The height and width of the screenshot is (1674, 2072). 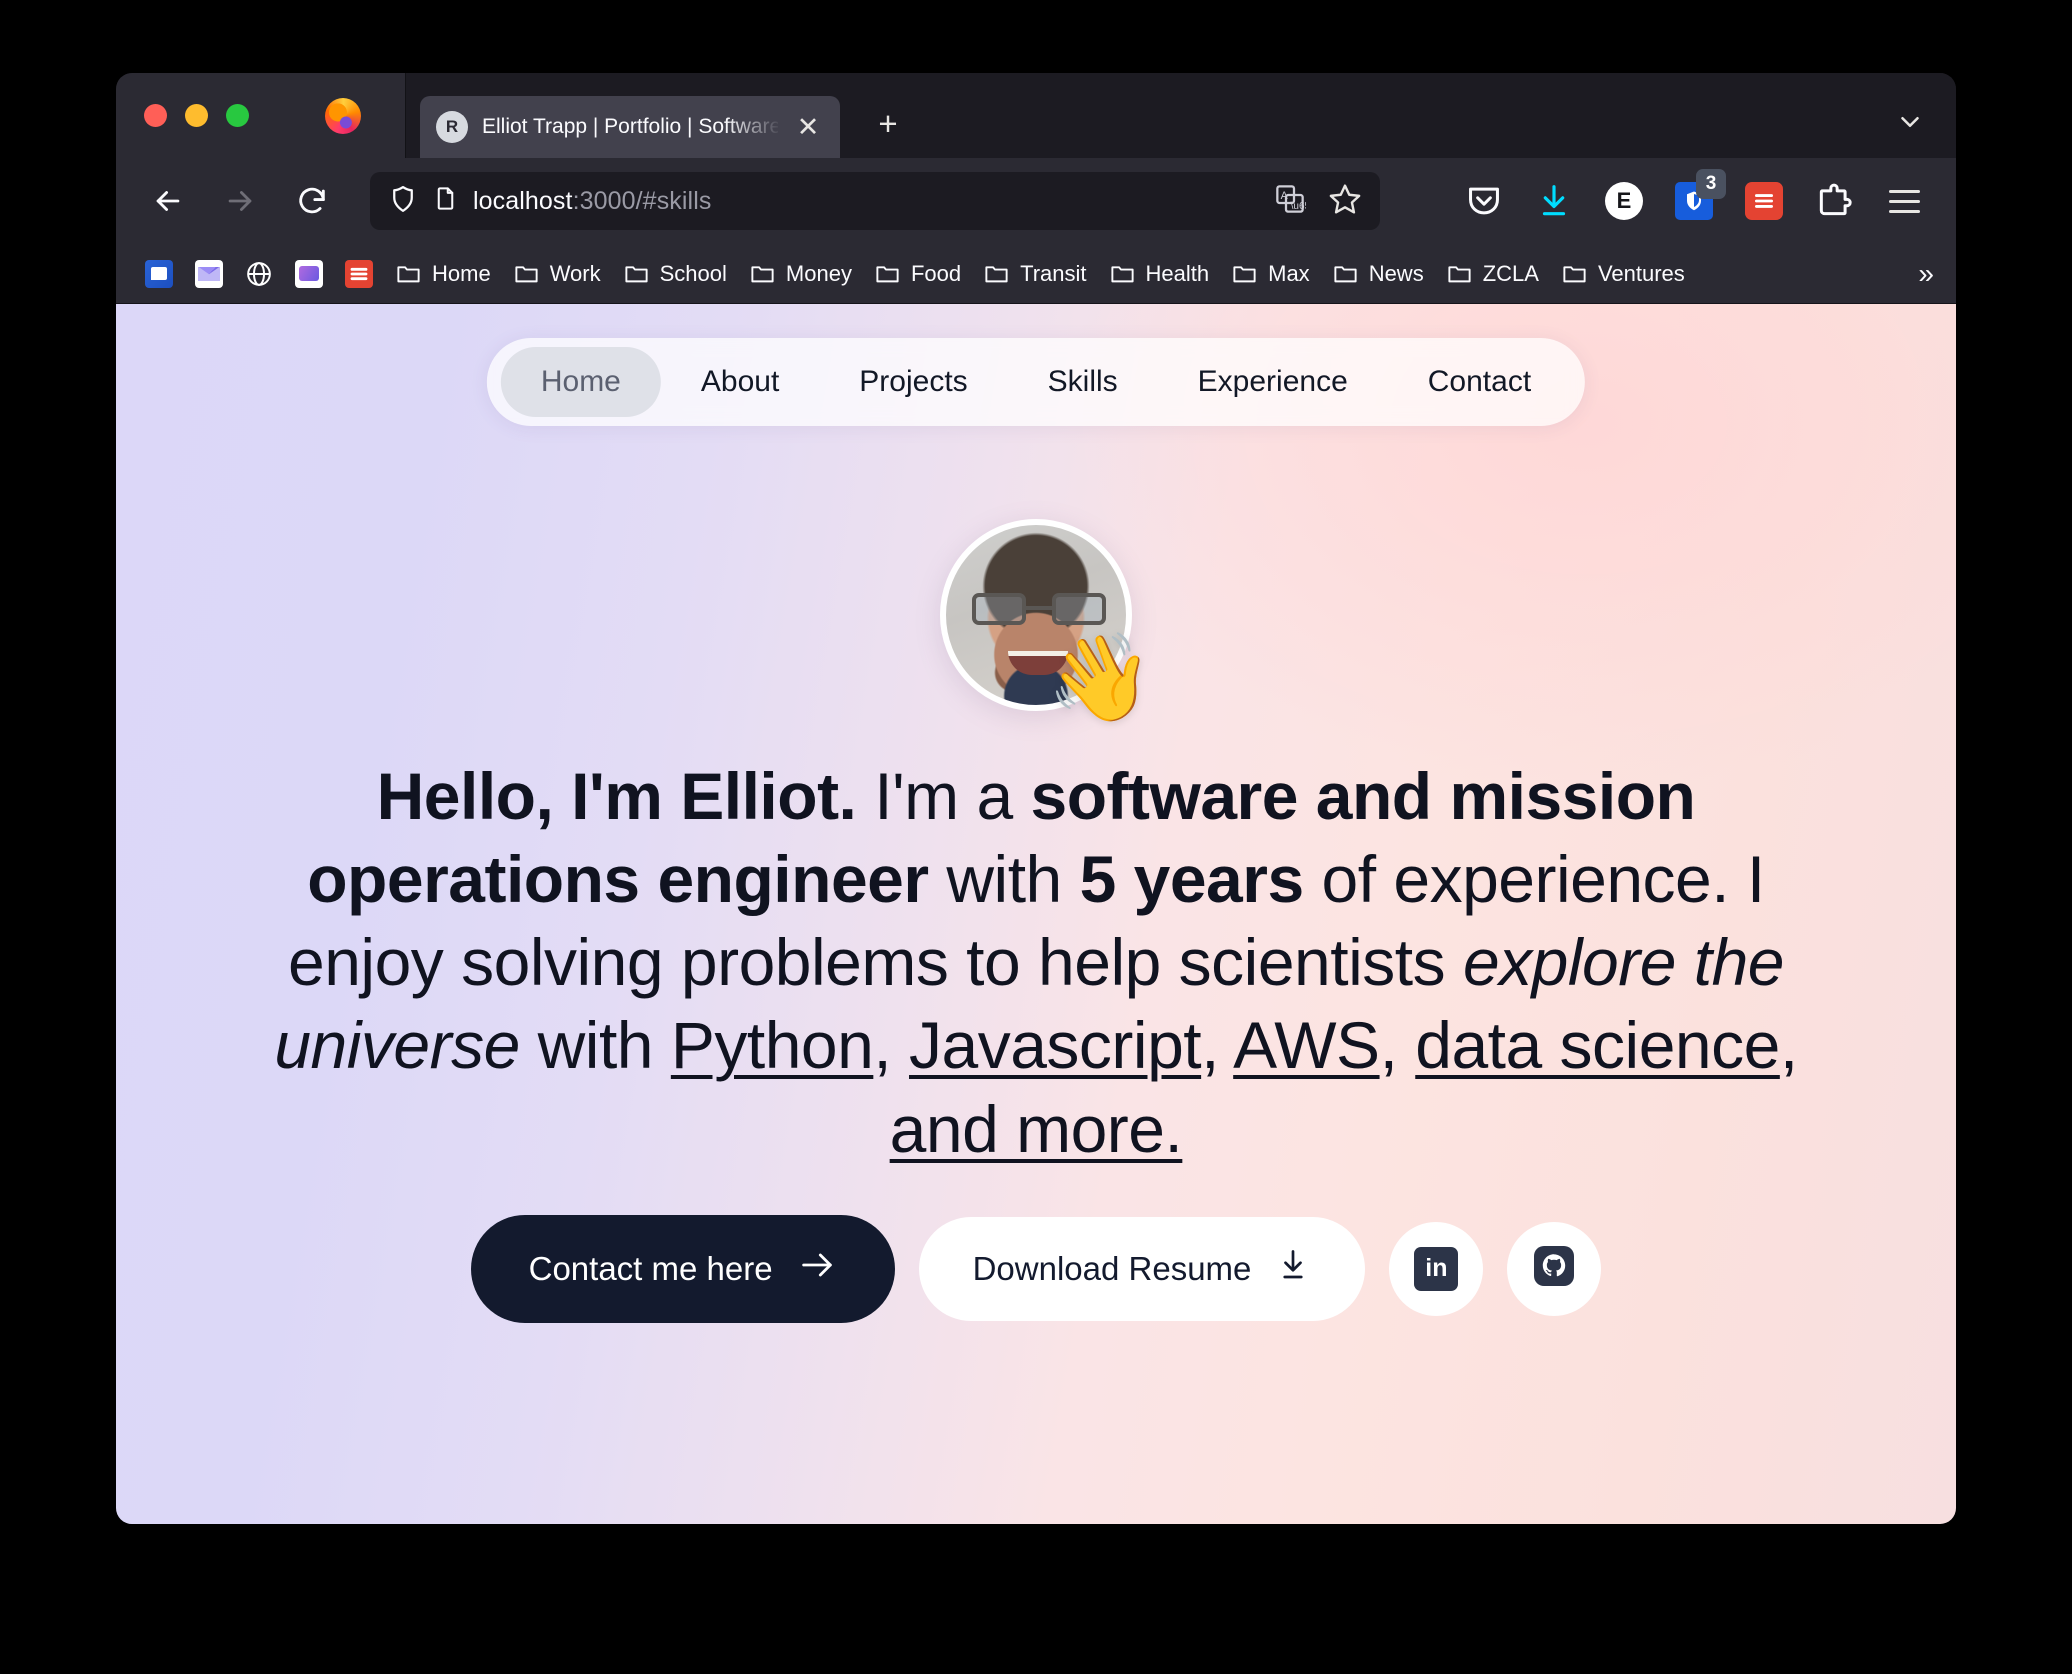 I want to click on headline-t10: ,, so click(x=891, y=1045).